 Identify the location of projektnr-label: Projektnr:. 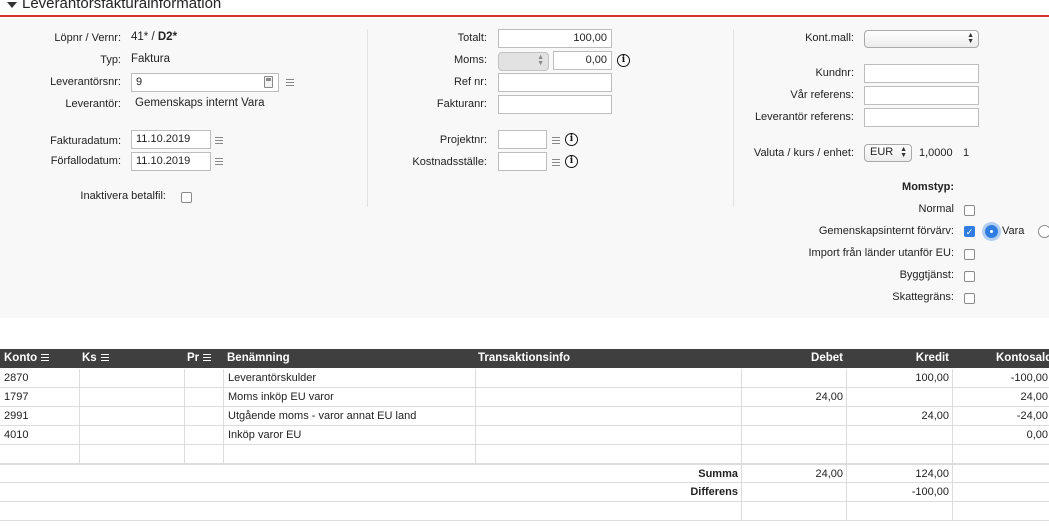
(463, 140).